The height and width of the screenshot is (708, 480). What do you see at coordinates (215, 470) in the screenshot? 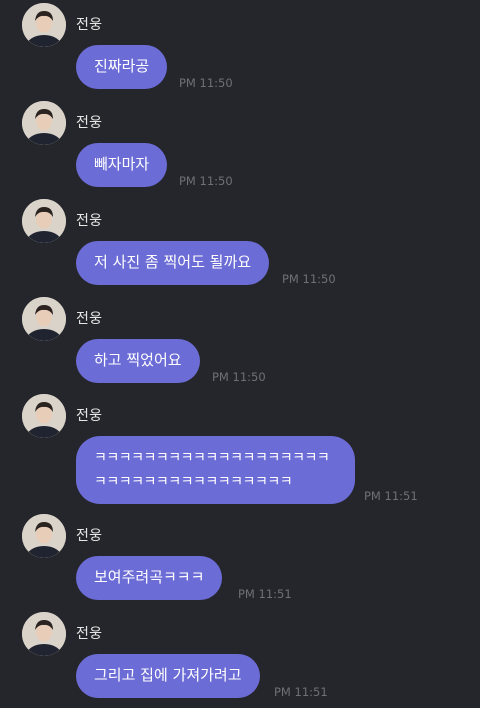
I see `message-bubble: ㅋㅋㅋㅋㅋㅋㅋㅋㅋㅋㅋㅋㅋㅋㅋㅋㅋㅋㅋ ㅋㅋㅋㅋㅋㅋㅋㅋㅋㅋㅋㅋㅋㅋㅋㅋ` at bounding box center [215, 470].